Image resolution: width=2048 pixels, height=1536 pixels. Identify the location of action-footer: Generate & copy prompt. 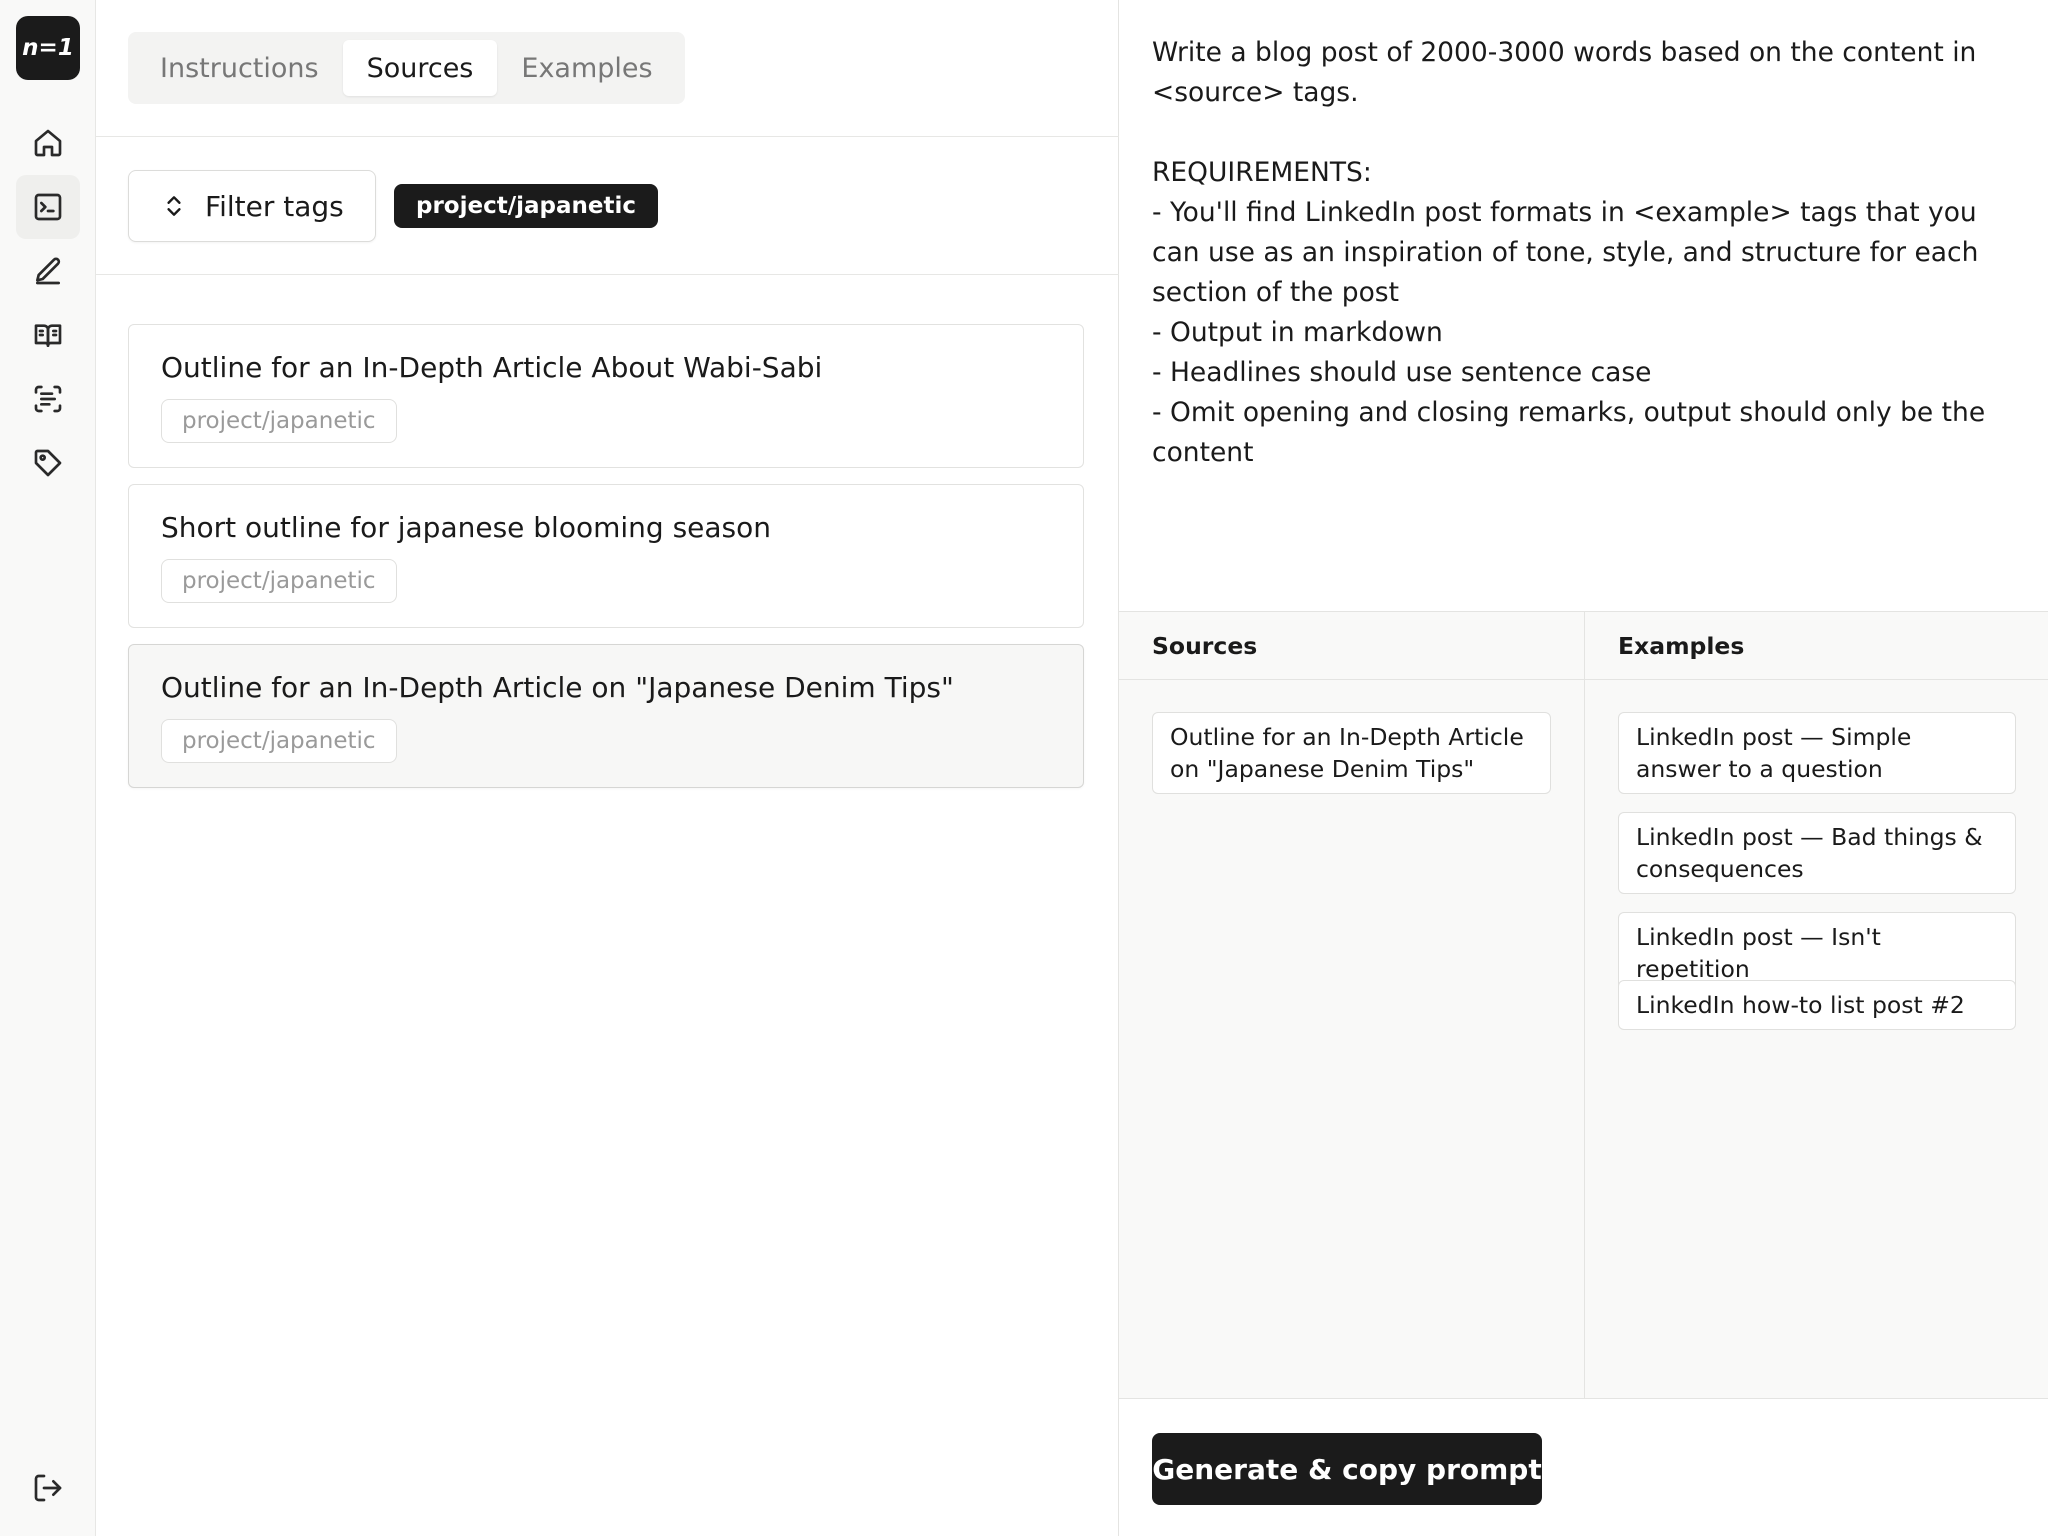
(1583, 1467).